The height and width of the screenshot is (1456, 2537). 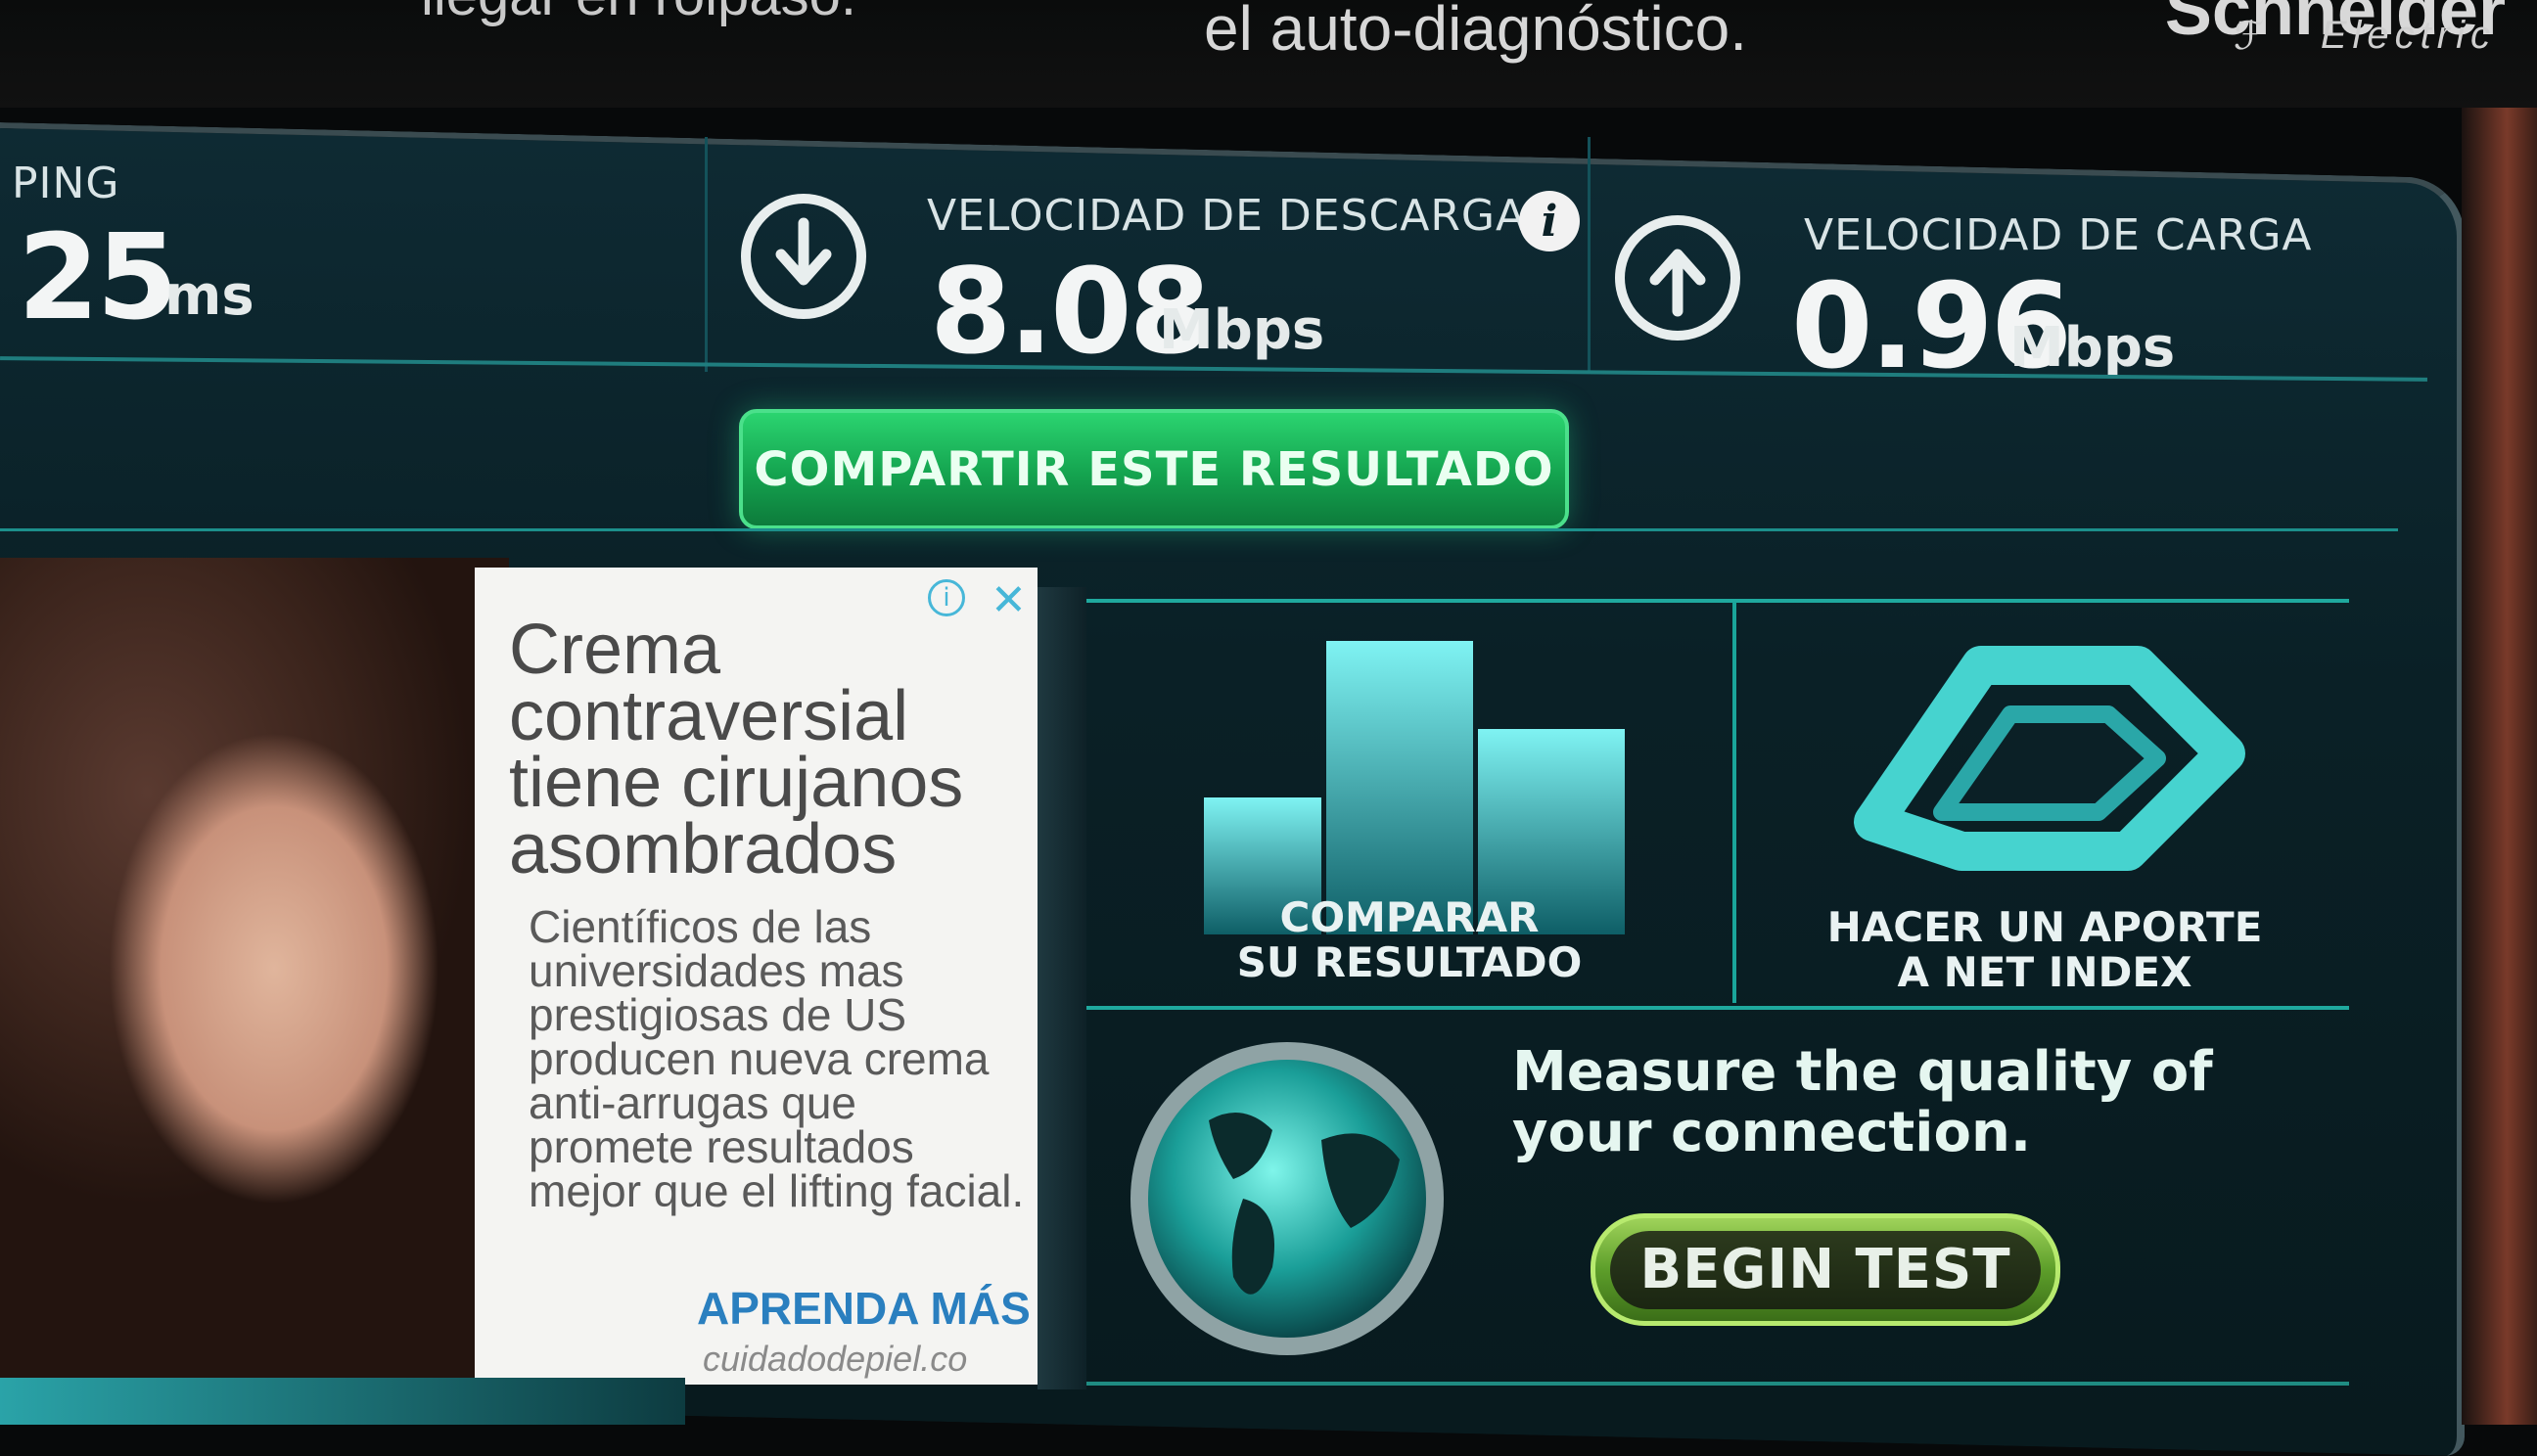 What do you see at coordinates (2092, 348) in the screenshot?
I see `upload-unit: Mbps` at bounding box center [2092, 348].